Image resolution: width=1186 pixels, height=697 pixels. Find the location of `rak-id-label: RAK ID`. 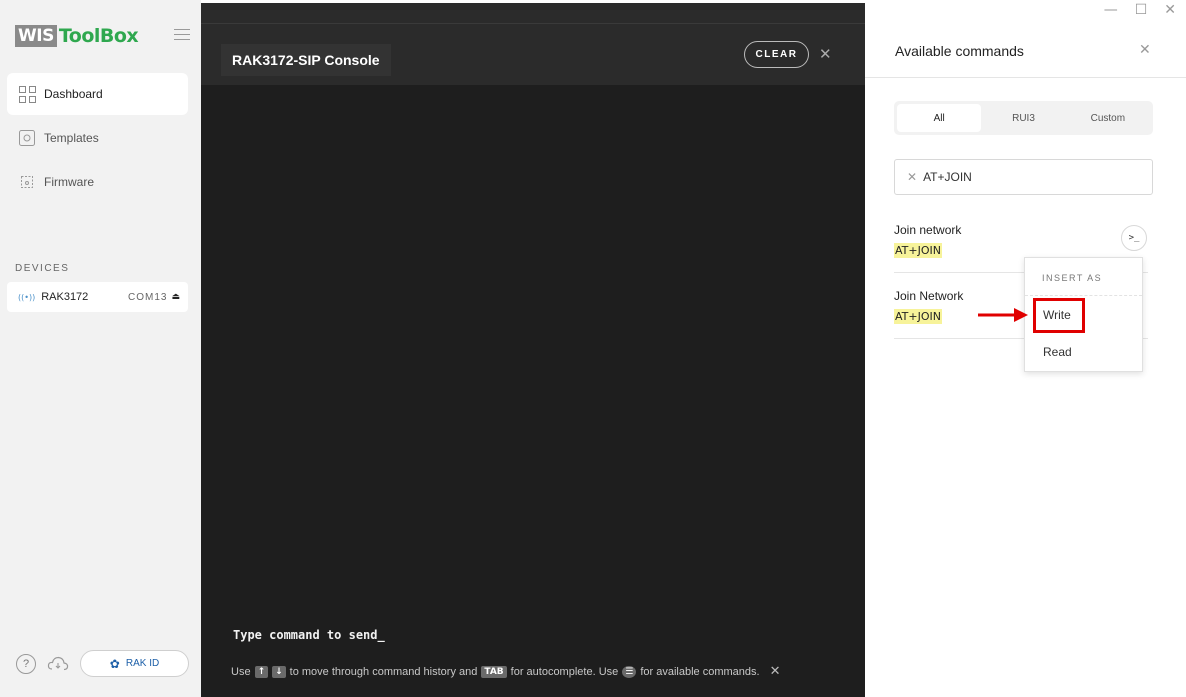

rak-id-label: RAK ID is located at coordinates (142, 663).